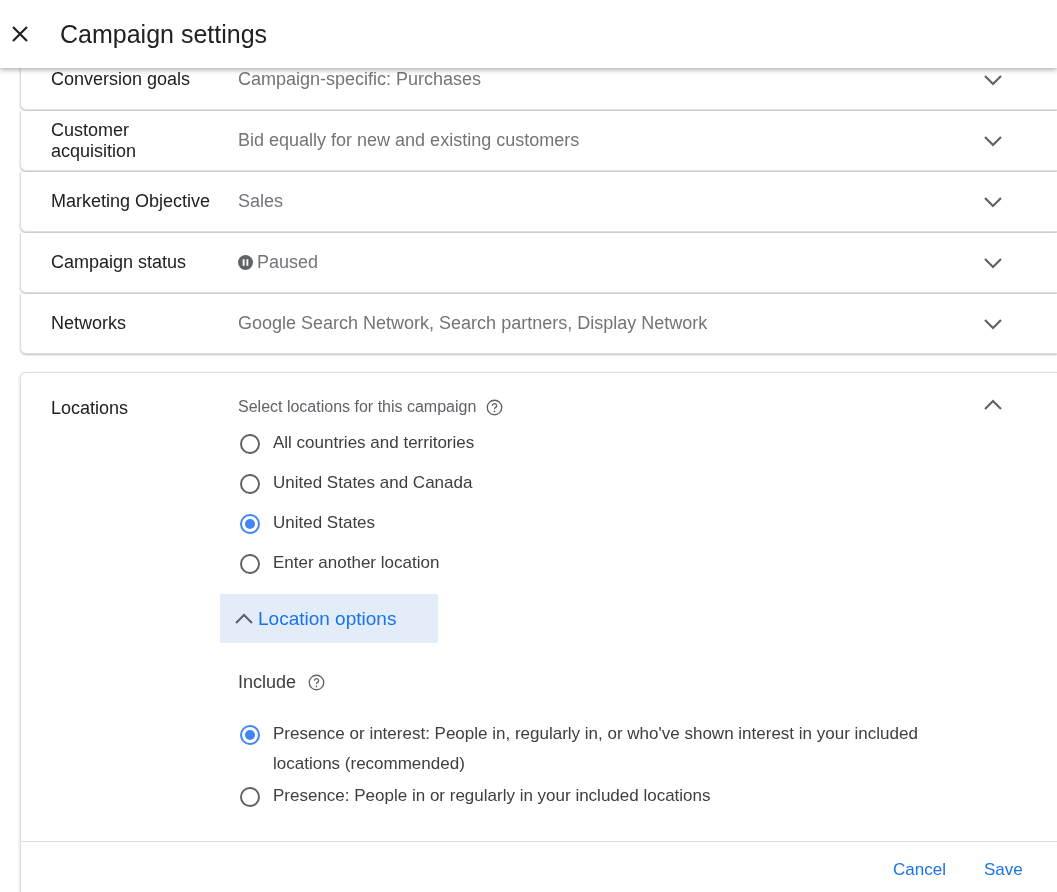 The image size is (1057, 892). Describe the element at coordinates (1003, 870) in the screenshot. I see `action-button: Save` at that location.